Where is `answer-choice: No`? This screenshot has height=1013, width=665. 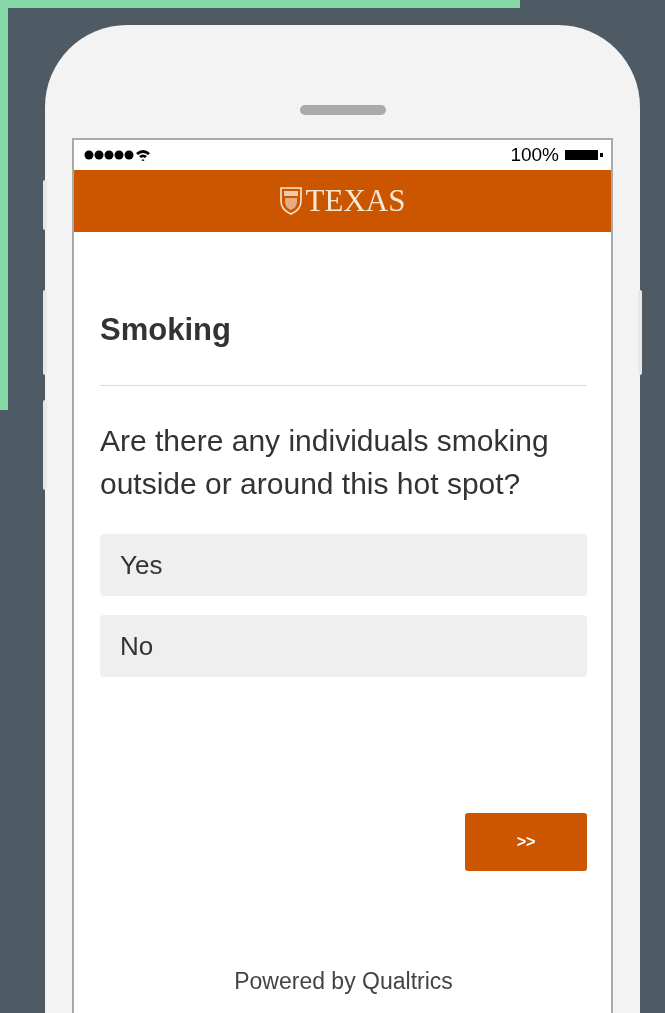
answer-choice: No is located at coordinates (343, 646).